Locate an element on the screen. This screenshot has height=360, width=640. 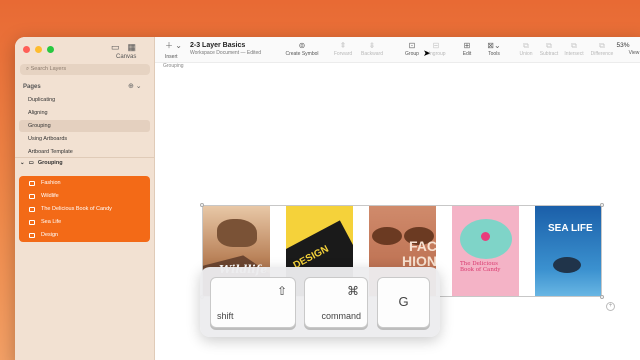
layer-wildlife: Wildlife is located at coordinates (44, 196).